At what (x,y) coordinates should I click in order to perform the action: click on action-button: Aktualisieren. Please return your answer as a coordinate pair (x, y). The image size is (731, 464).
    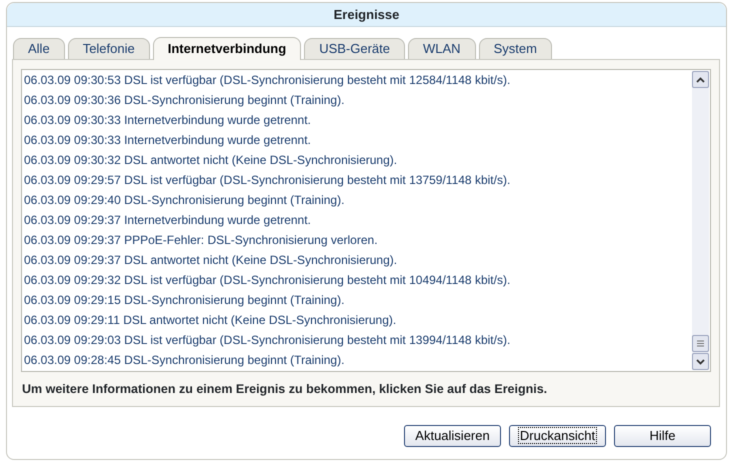
    Looking at the image, I should click on (452, 436).